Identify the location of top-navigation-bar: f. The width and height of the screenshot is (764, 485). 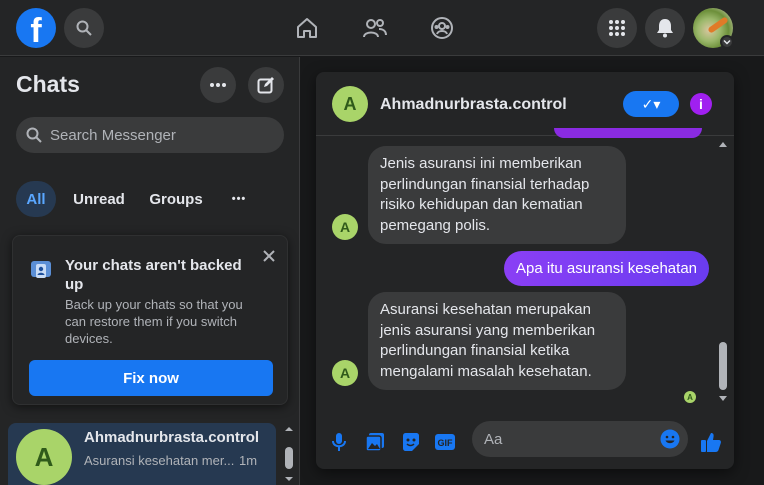
(382, 28).